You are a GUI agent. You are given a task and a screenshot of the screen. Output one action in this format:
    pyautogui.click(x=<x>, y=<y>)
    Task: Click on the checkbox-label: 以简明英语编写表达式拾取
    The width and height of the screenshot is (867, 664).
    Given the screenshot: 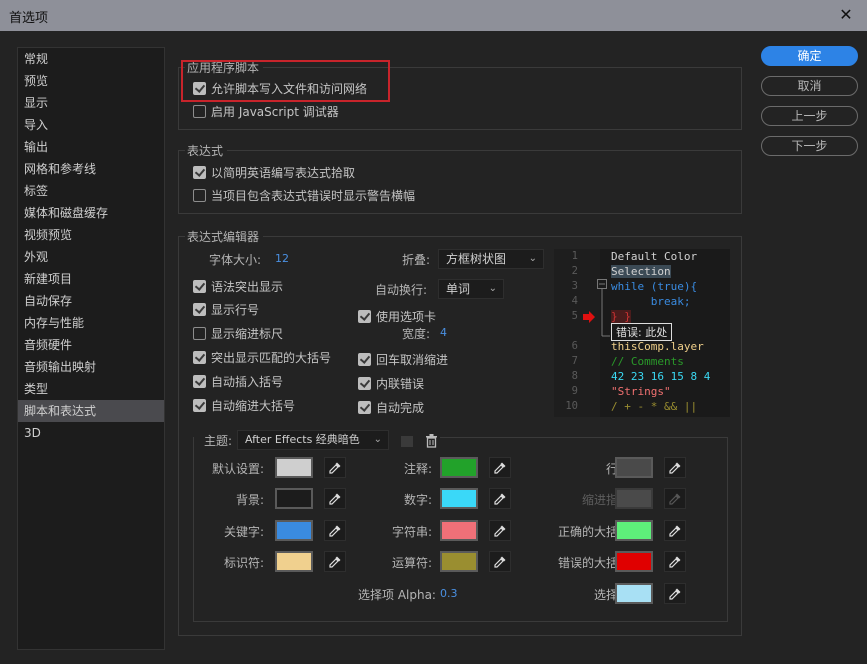 What is the action you would take?
    pyautogui.click(x=283, y=172)
    